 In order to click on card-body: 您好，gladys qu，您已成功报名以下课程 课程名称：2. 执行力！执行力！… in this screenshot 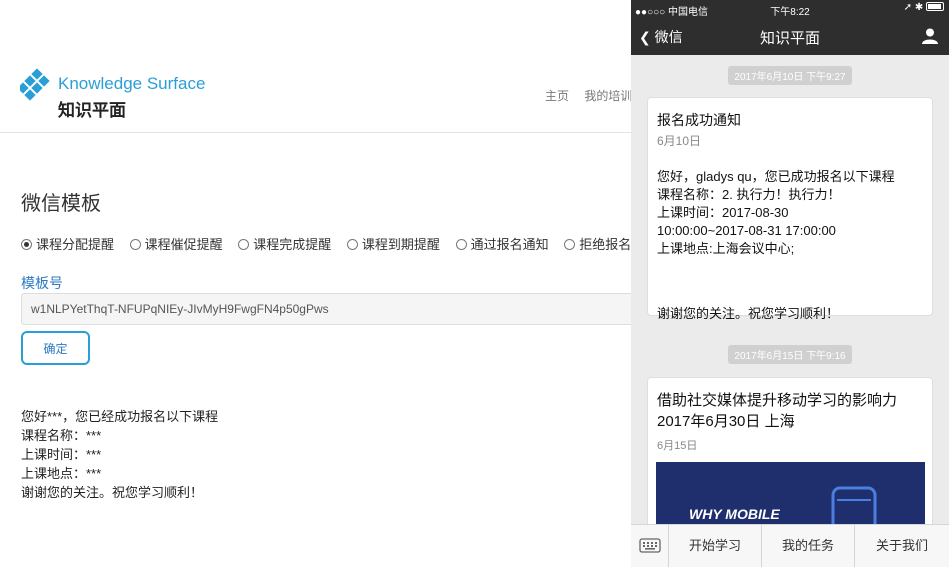, I will do `click(790, 213)`.